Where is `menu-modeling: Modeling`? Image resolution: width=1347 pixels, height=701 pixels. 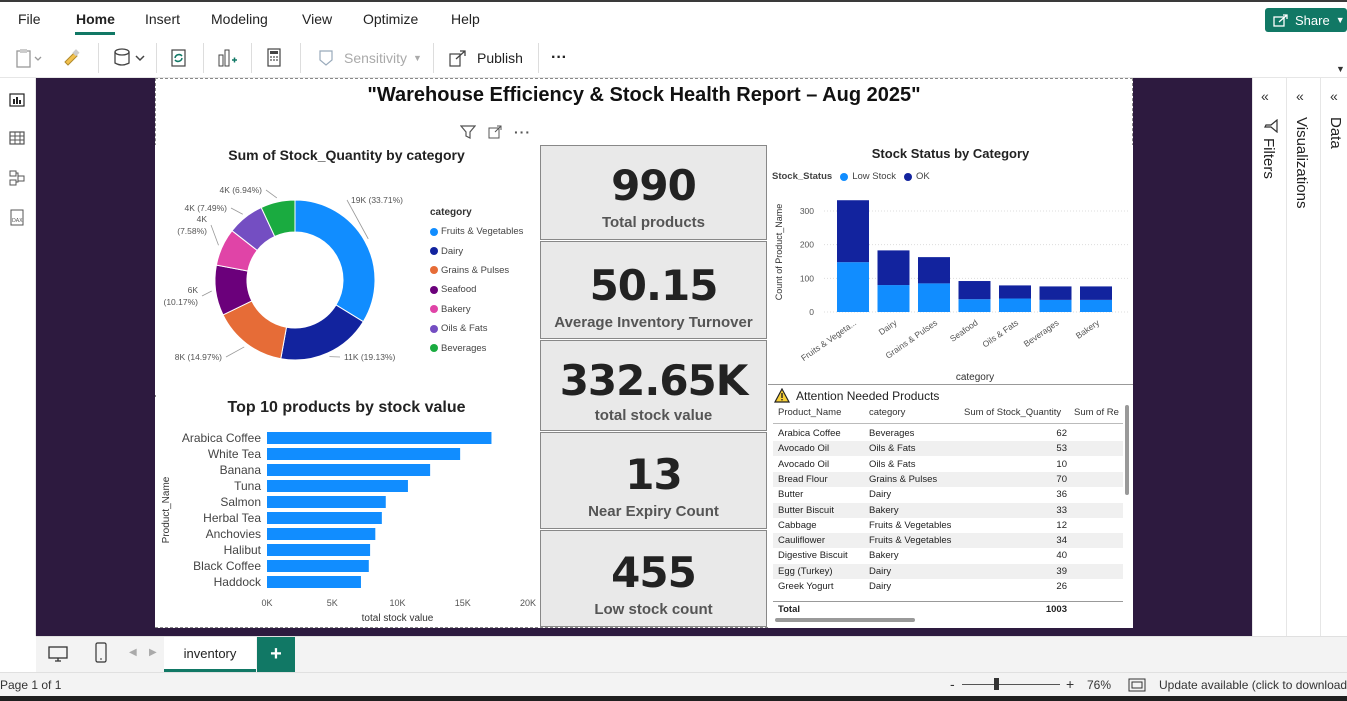 menu-modeling: Modeling is located at coordinates (239, 19).